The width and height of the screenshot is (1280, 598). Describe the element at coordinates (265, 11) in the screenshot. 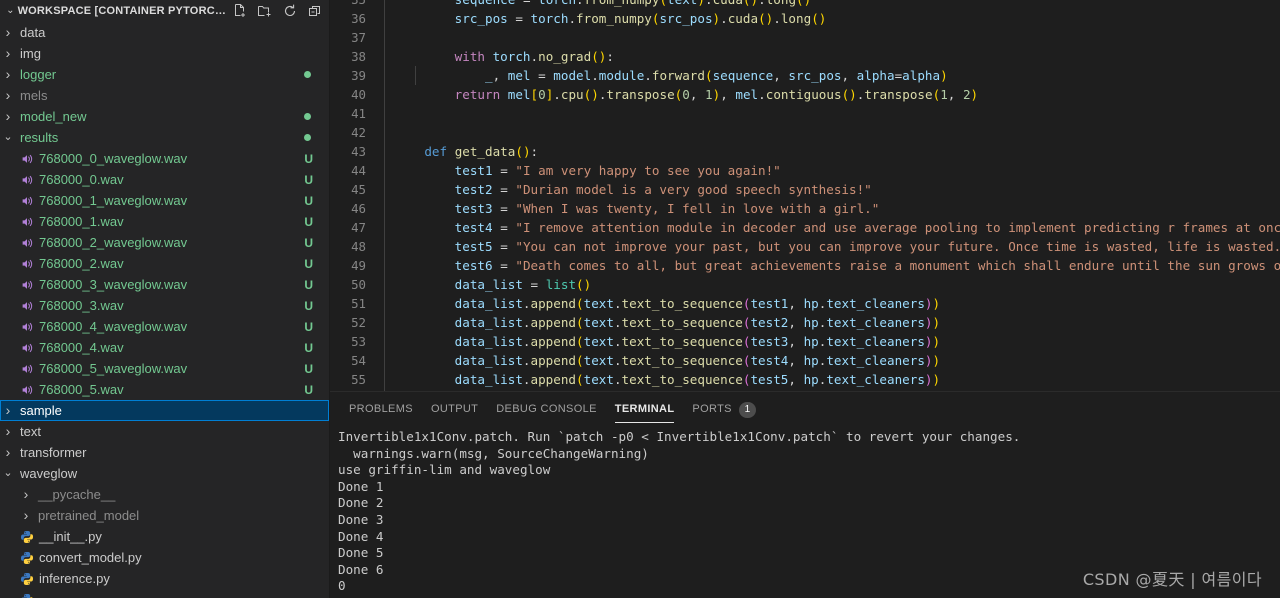

I see `new-folder-icon` at that location.